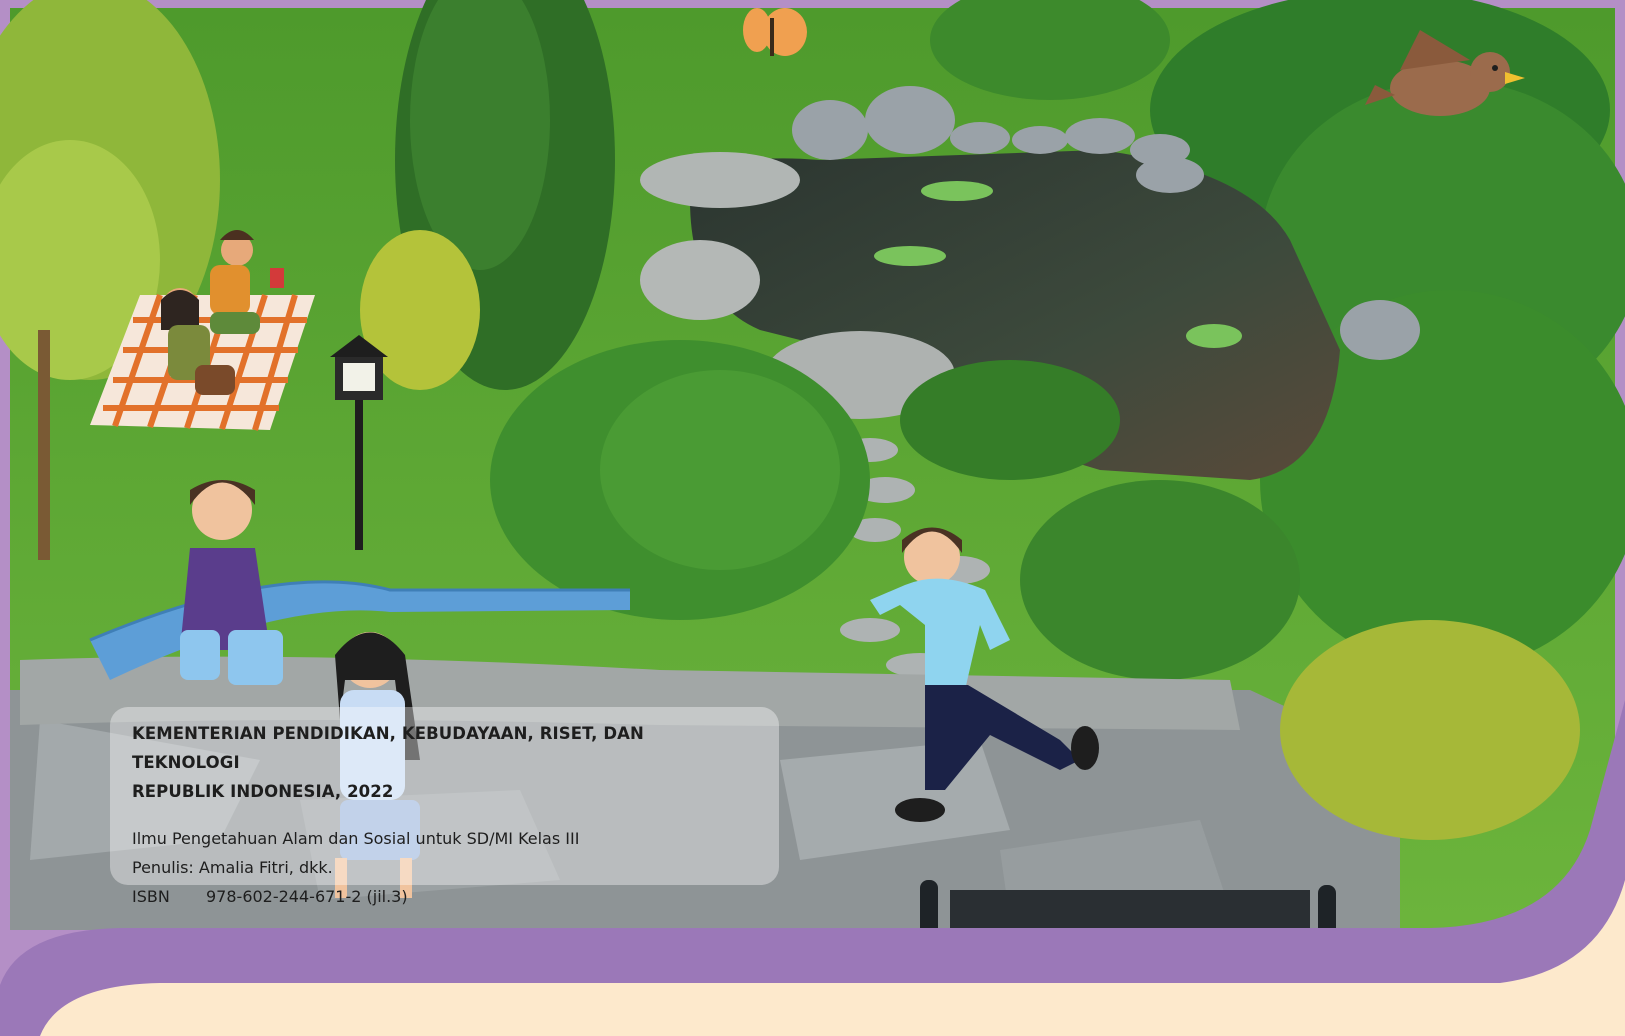  What do you see at coordinates (263, 791) in the screenshot?
I see `publisher-name-line2: REPUBLIK INDONESIA, 2022` at bounding box center [263, 791].